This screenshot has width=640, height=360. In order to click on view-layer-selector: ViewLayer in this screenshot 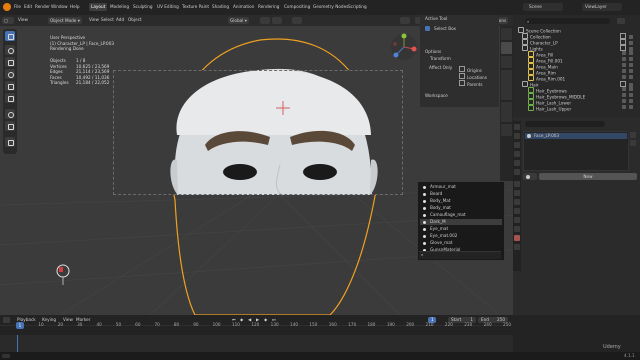, I will do `click(602, 7)`.